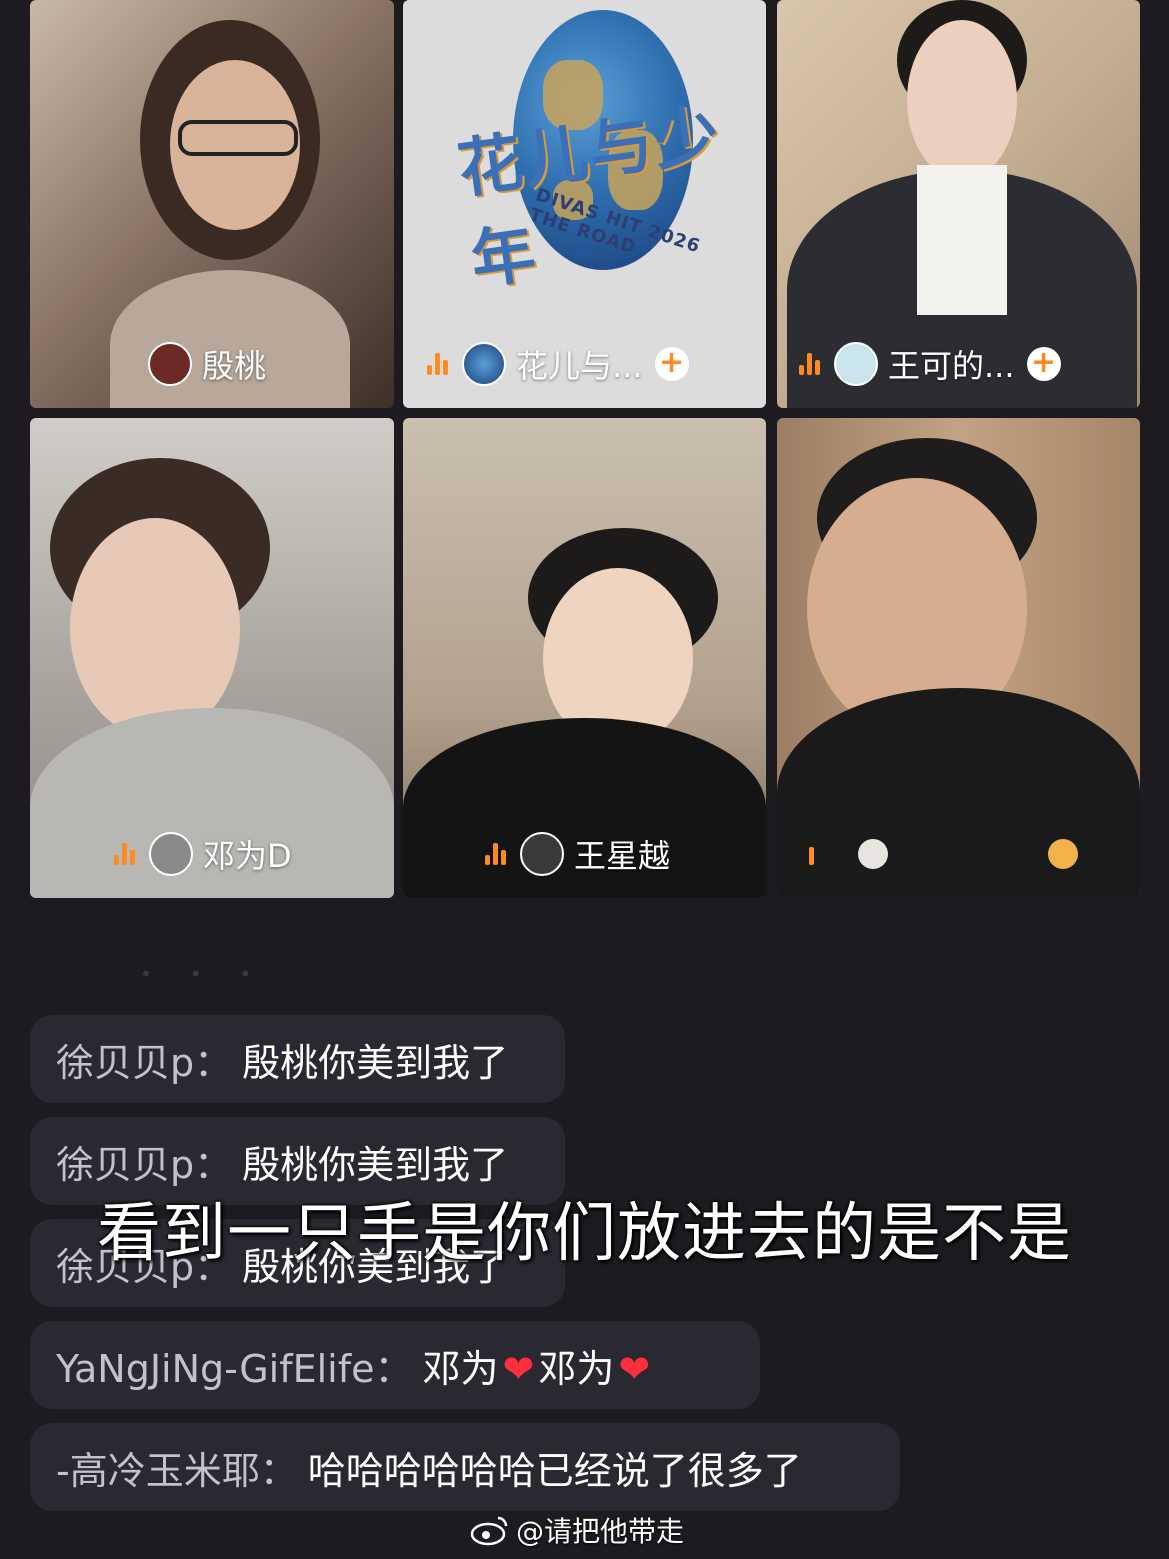  Describe the element at coordinates (584, 1234) in the screenshot. I see `video-subtitle: 看到一只手是你们放进去的是不是` at that location.